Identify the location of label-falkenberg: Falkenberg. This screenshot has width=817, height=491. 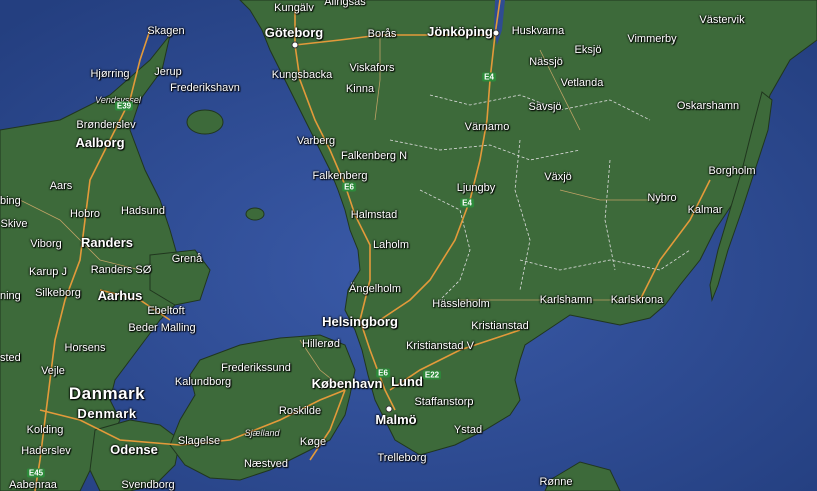
(340, 176).